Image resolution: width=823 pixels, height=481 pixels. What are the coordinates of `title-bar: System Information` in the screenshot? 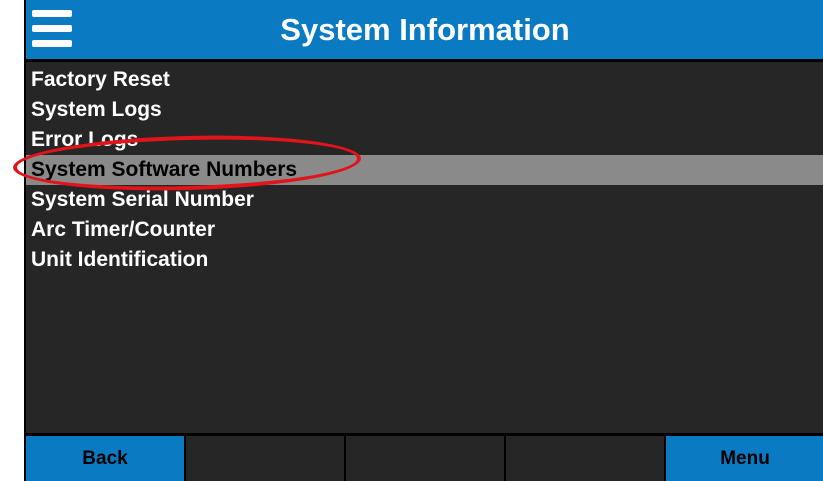 It's located at (424, 31).